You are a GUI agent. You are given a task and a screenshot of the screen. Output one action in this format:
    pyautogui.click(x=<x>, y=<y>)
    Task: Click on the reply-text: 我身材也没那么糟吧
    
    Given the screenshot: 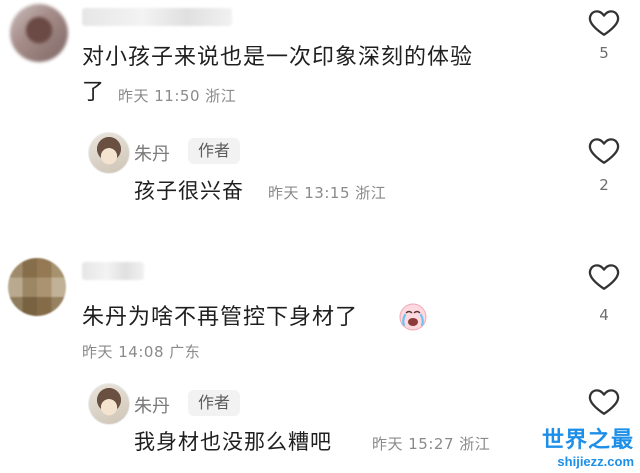 What is the action you would take?
    pyautogui.click(x=233, y=442)
    